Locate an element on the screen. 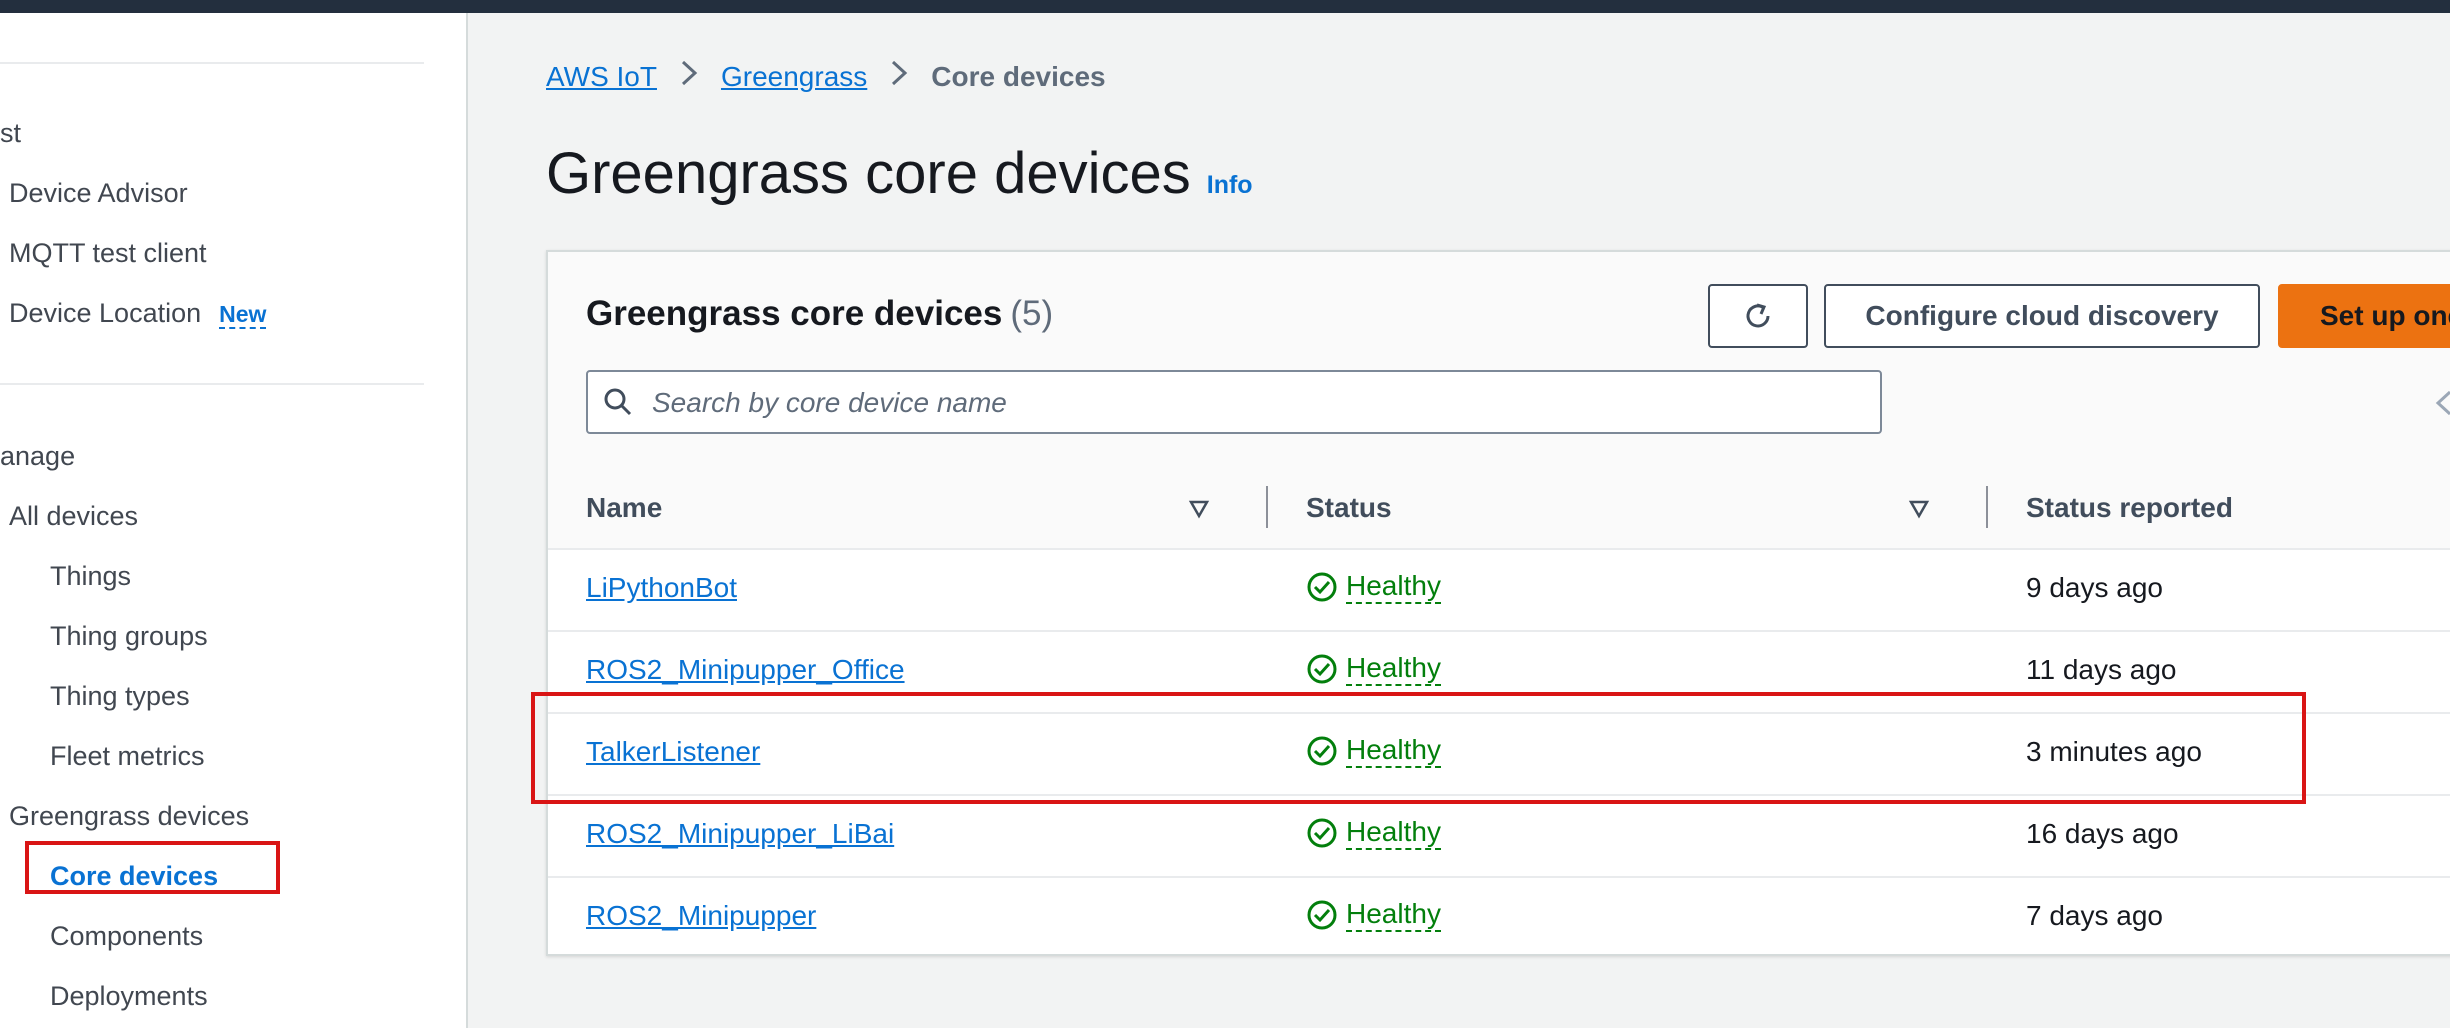 The height and width of the screenshot is (1028, 2450). chevron-left-icon is located at coordinates (2442, 403).